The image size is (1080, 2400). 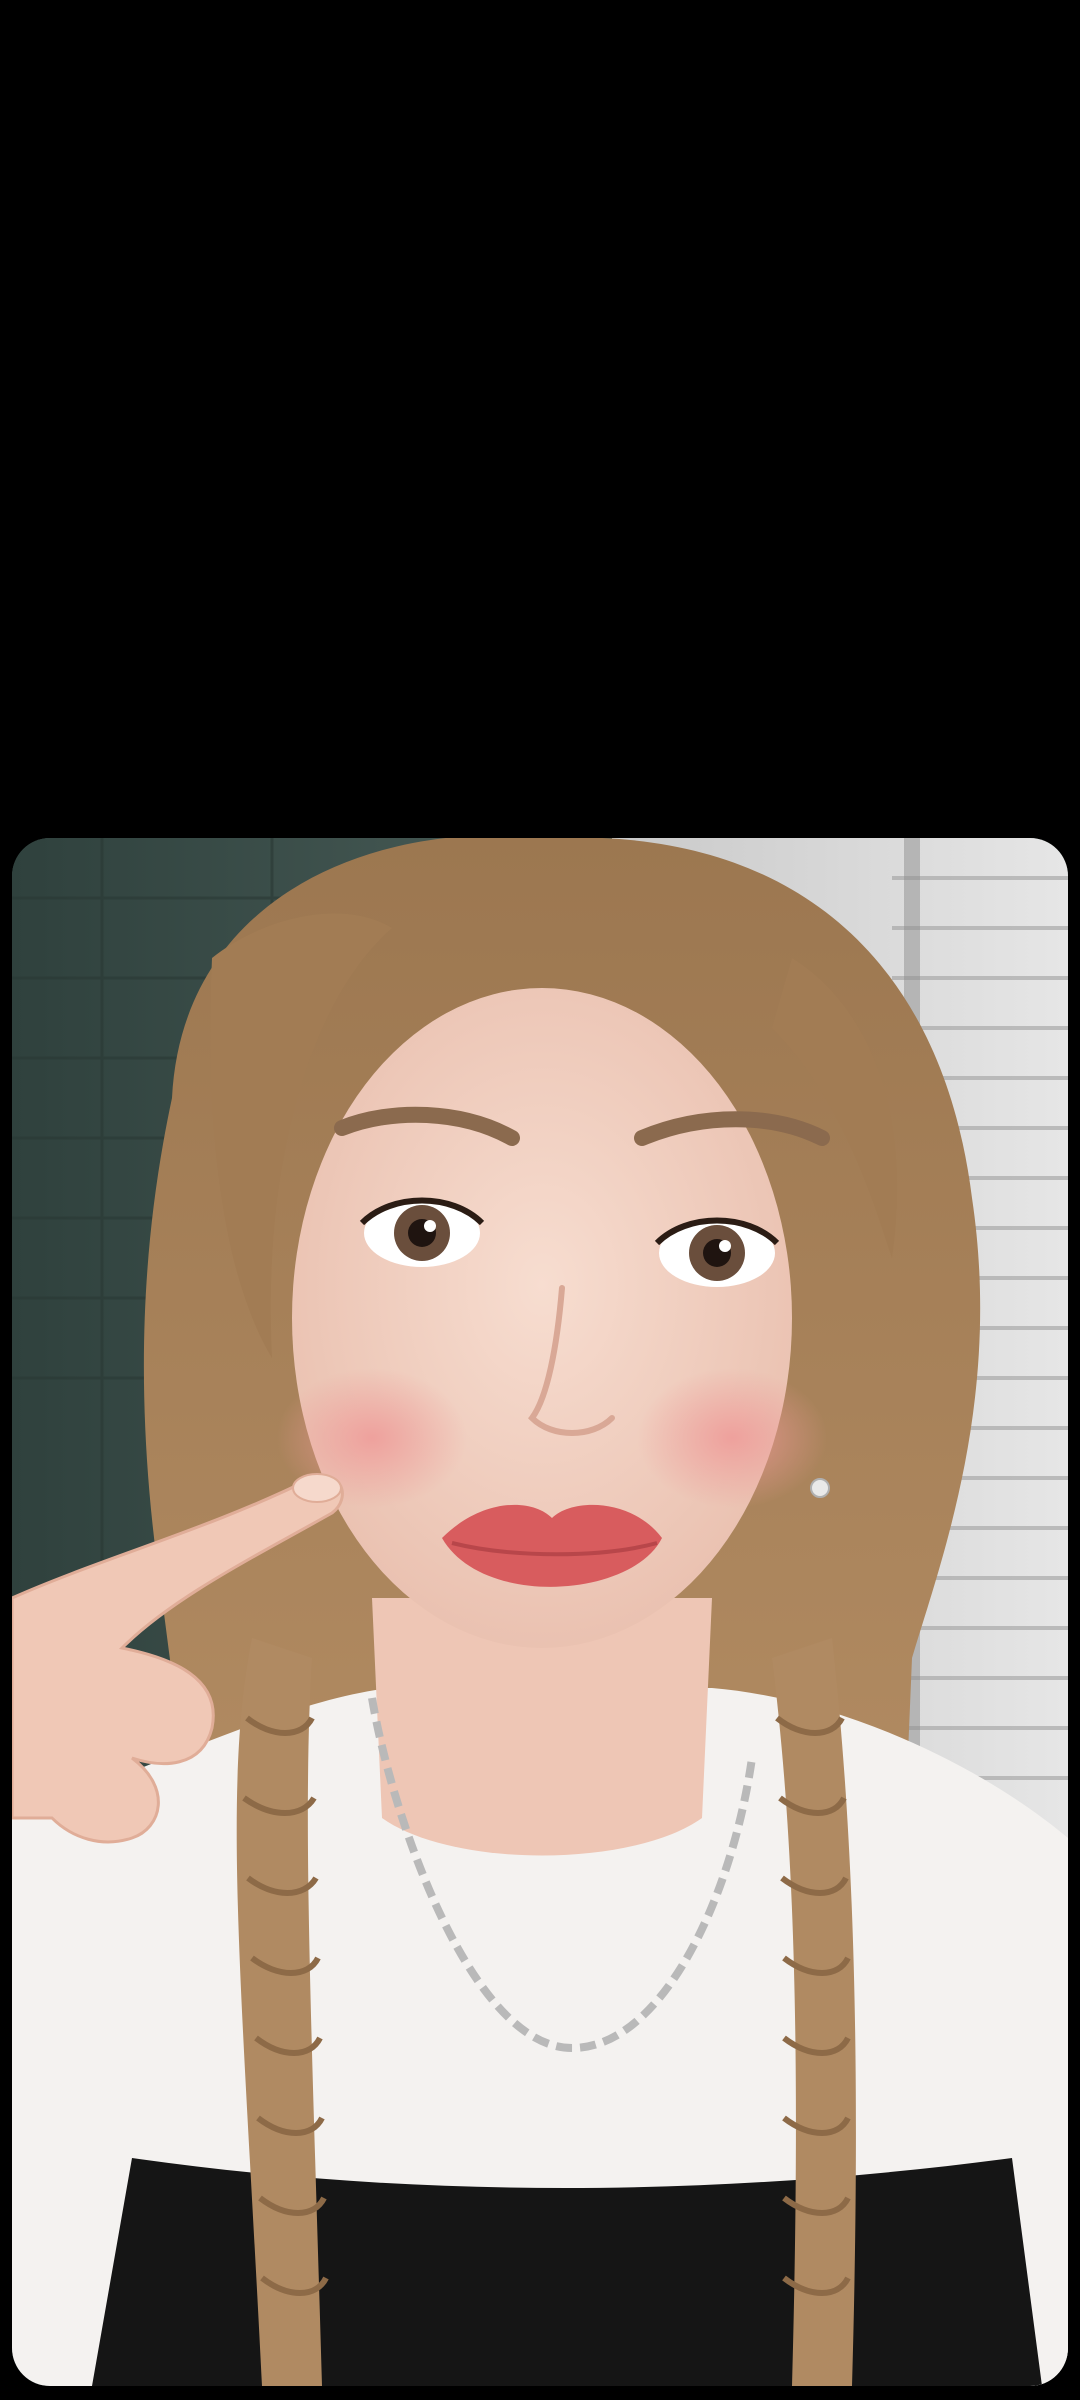 I want to click on earring, so click(x=820, y=1488).